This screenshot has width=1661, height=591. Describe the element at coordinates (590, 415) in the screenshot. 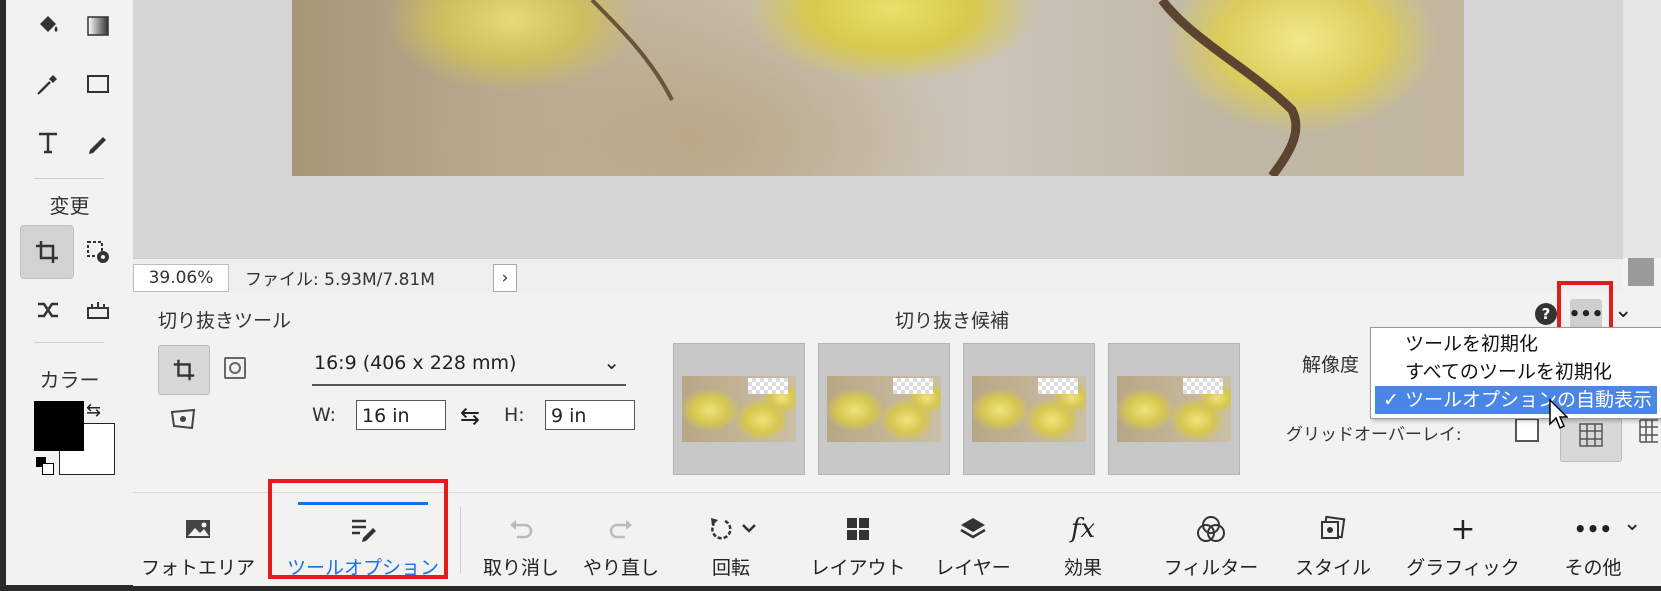

I see `height-field: 9 in` at that location.